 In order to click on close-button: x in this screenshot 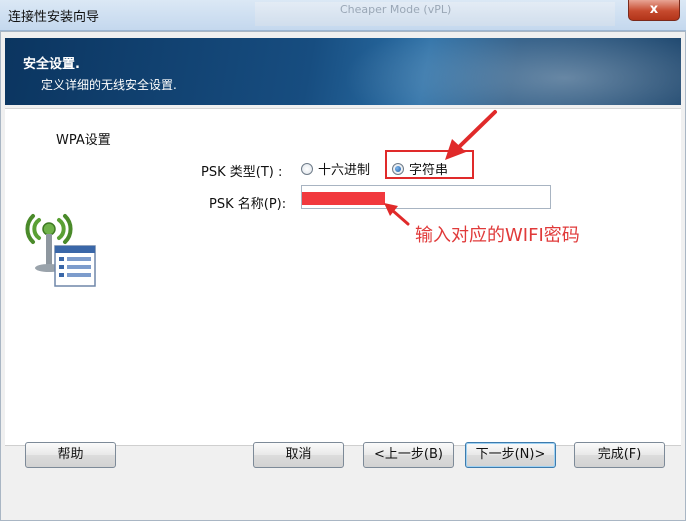, I will do `click(654, 10)`.